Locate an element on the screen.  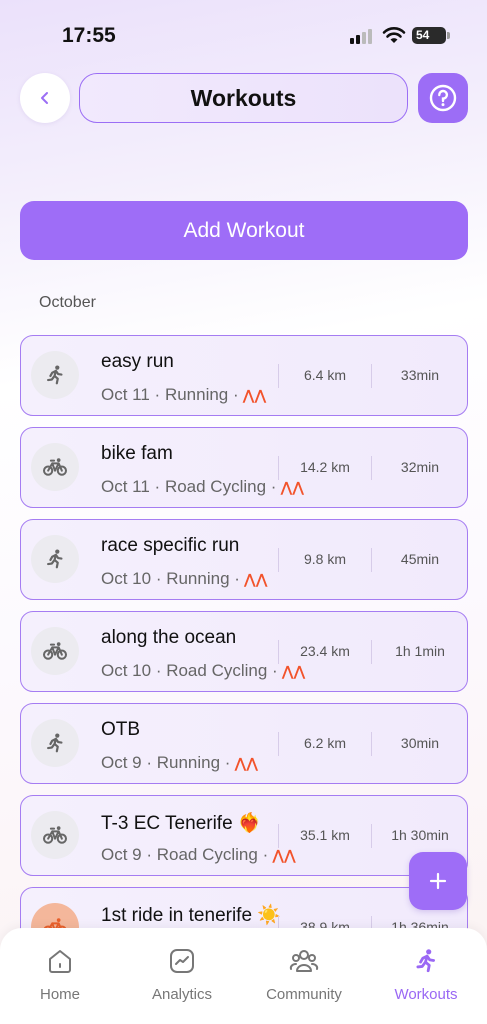
back-button is located at coordinates (45, 98).